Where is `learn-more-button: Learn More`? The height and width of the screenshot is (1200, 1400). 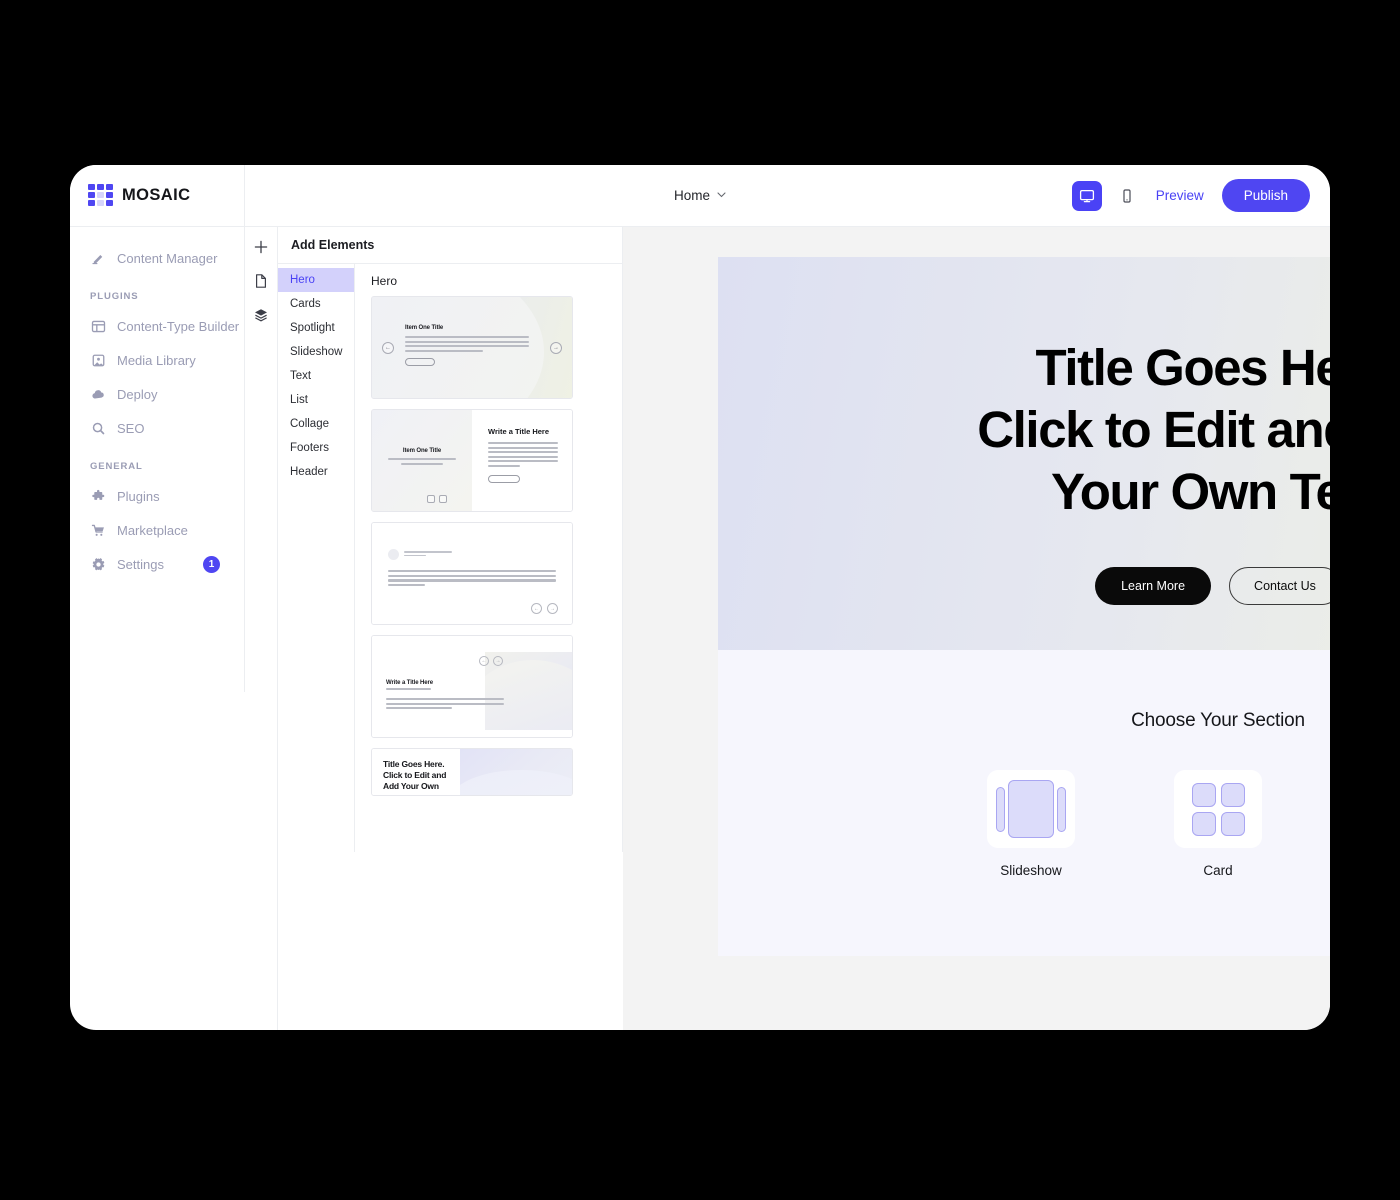
learn-more-button: Learn More is located at coordinates (1153, 586).